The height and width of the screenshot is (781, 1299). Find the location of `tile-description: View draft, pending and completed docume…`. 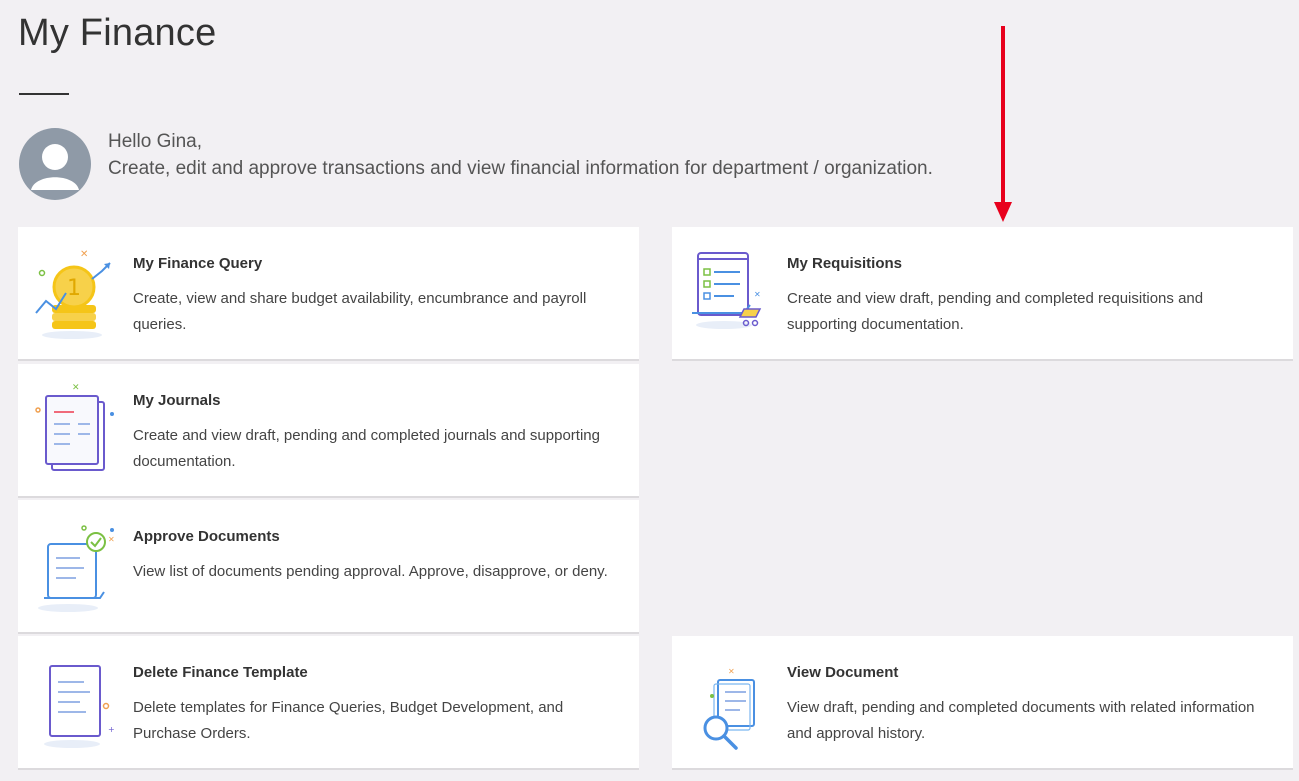

tile-description: View draft, pending and completed docume… is located at coordinates (1021, 720).